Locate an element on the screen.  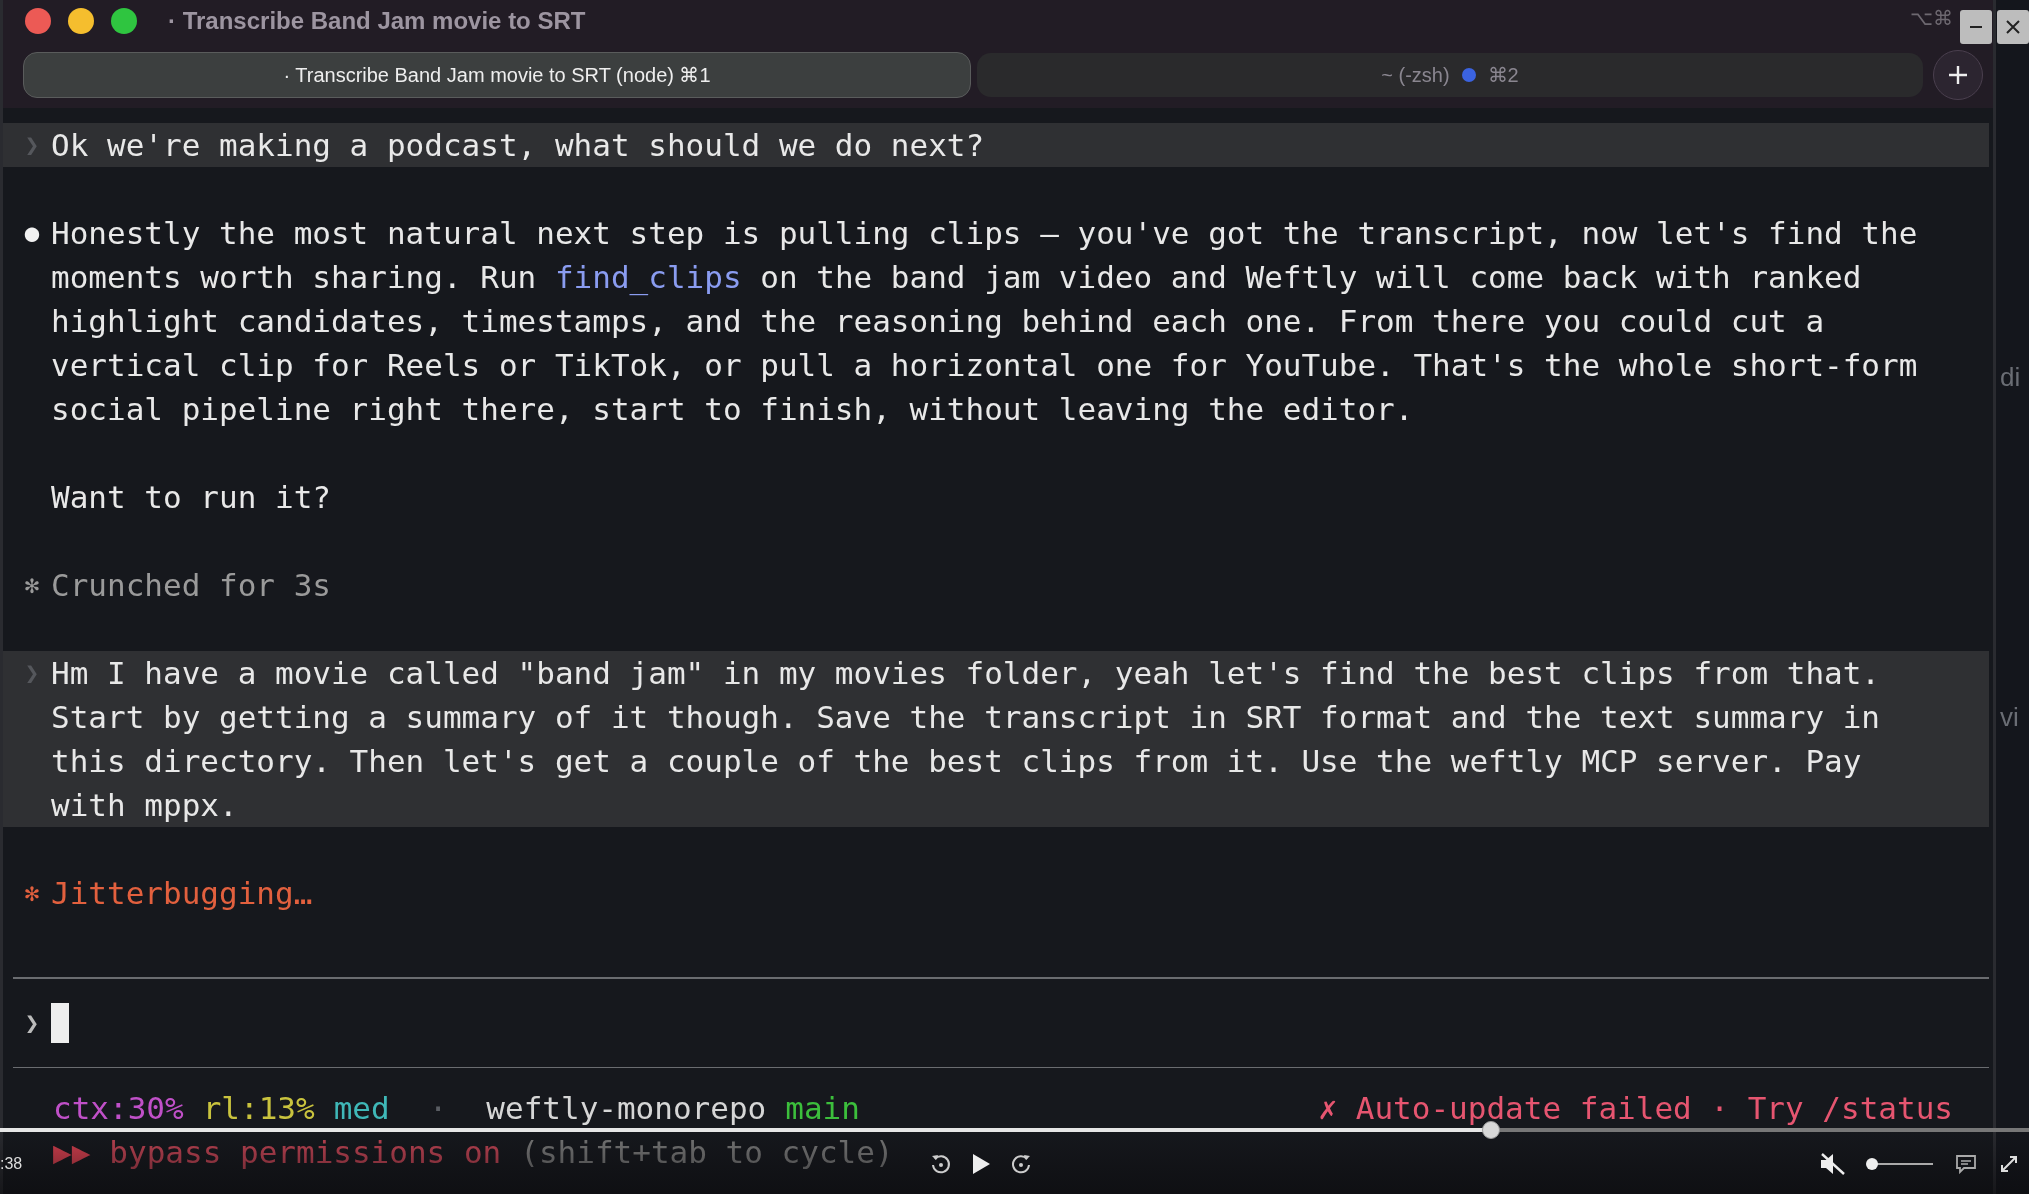
status-item: weftly-monorepo is located at coordinates (626, 1108).